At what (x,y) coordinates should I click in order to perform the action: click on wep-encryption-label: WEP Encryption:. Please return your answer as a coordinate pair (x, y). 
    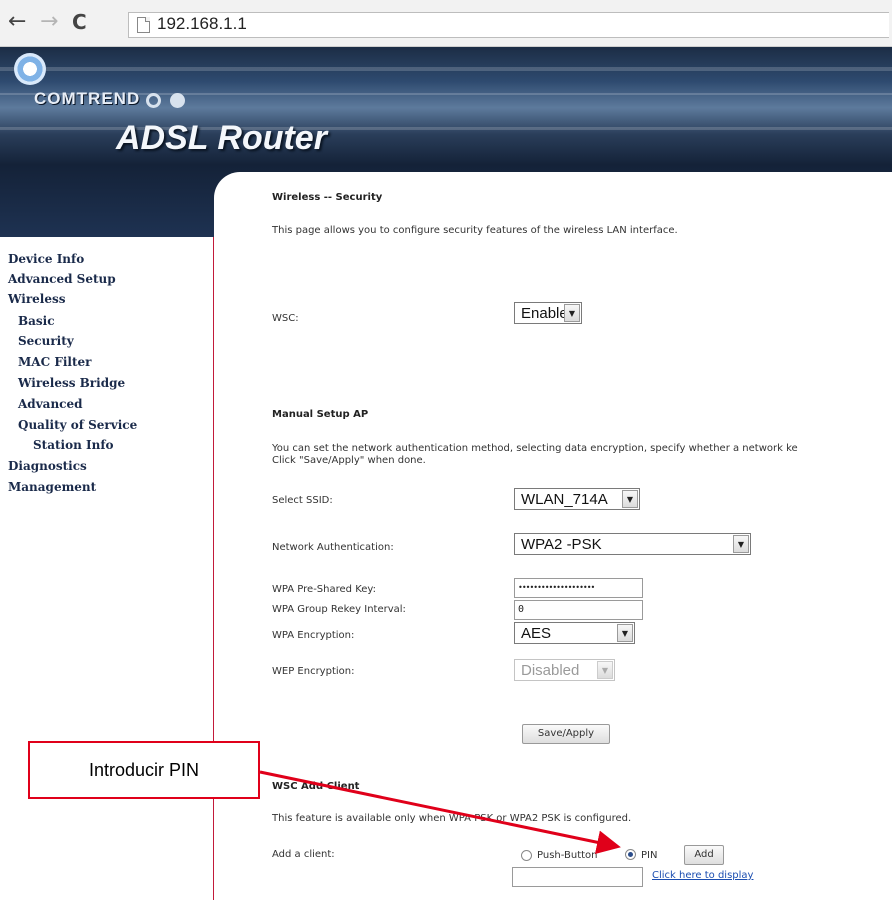
    Looking at the image, I should click on (313, 671).